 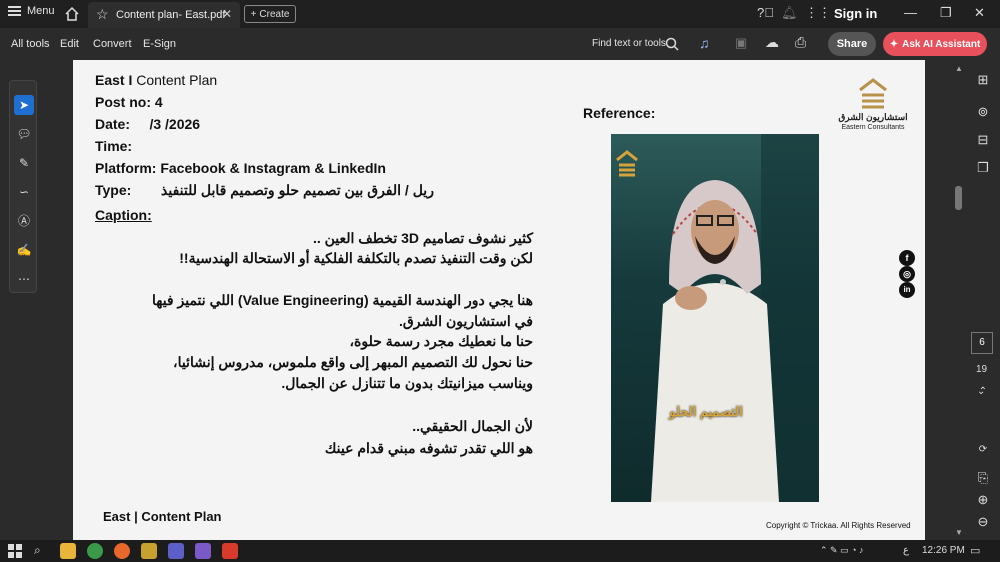 I want to click on left-tool-panel: ➤ 💬︎ ✎ ∽ Ⓐ ✍ ⋯, so click(x=23, y=186).